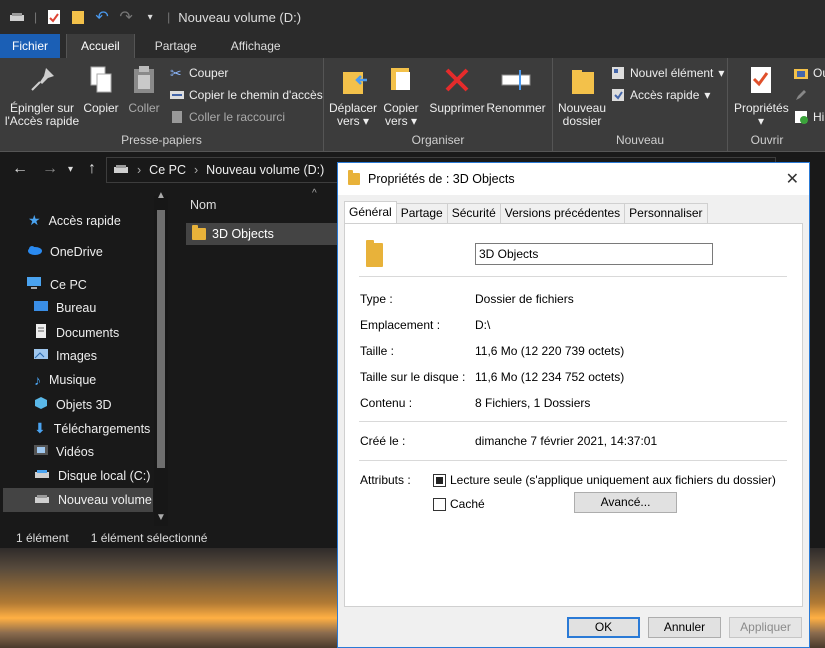 The image size is (825, 648). What do you see at coordinates (566, 441) in the screenshot?
I see `created-value: dimanche 7 février 2021, 14:37:01` at bounding box center [566, 441].